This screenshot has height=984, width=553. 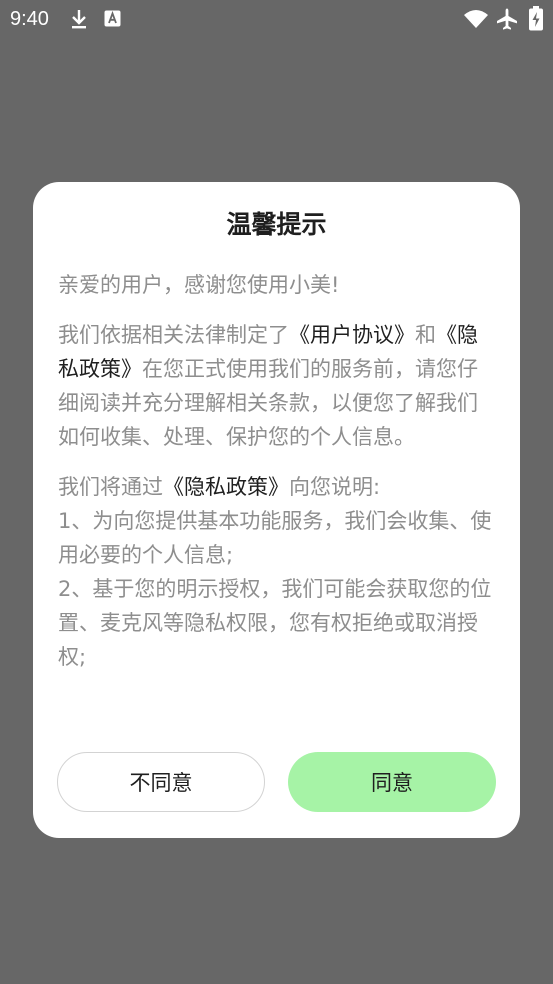 What do you see at coordinates (29, 19) in the screenshot?
I see `status-time: 9:40` at bounding box center [29, 19].